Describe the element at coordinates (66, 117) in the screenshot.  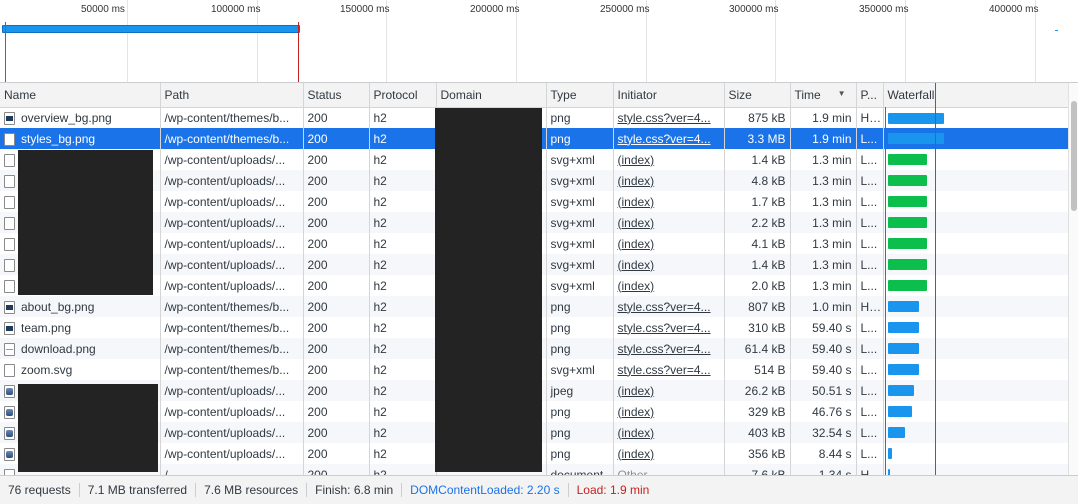
I see `cell-name-text: overview_bg.png` at that location.